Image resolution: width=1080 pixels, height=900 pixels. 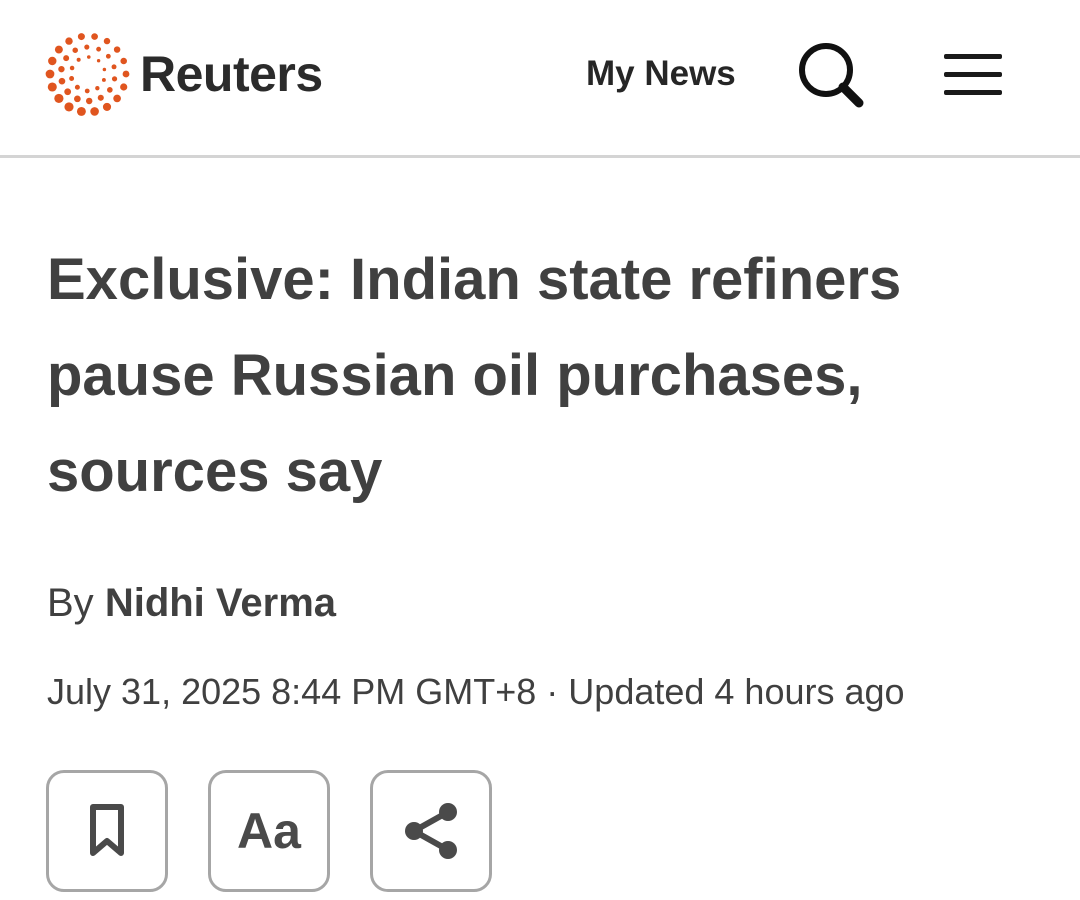 I want to click on share-icon, so click(x=431, y=831).